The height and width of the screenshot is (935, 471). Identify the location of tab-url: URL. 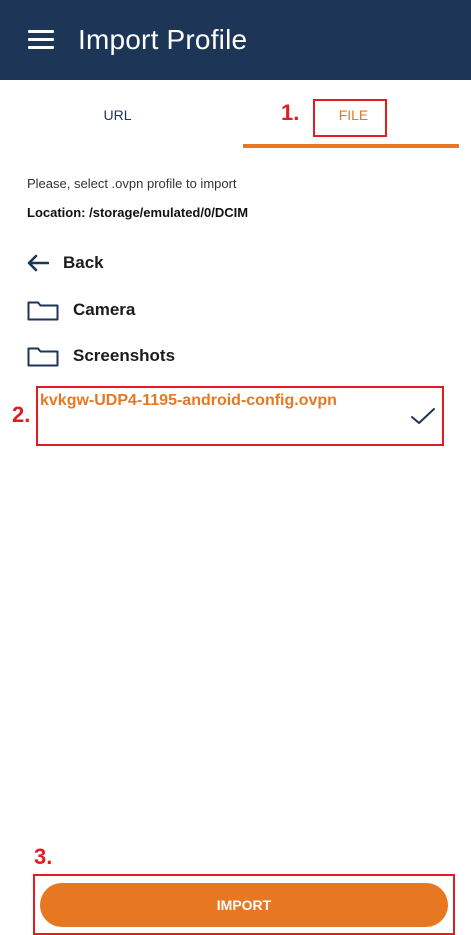
(117, 115).